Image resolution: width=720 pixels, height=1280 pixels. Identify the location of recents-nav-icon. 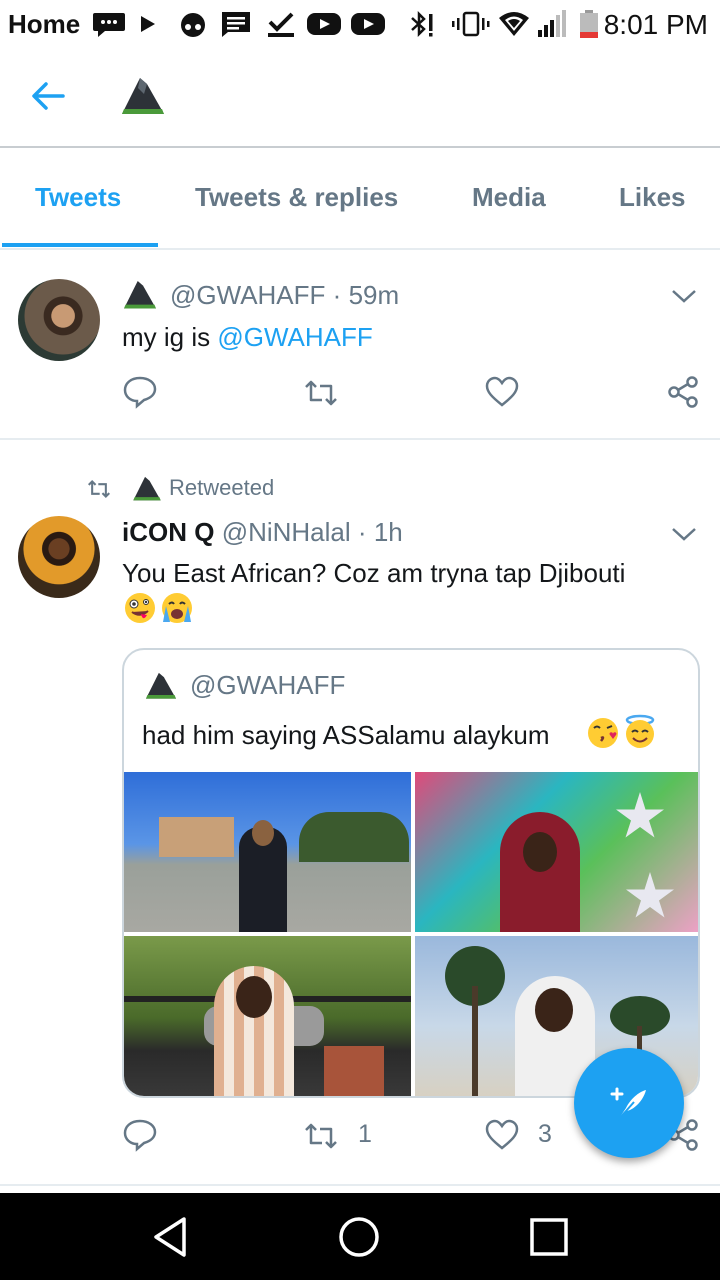
(549, 1237).